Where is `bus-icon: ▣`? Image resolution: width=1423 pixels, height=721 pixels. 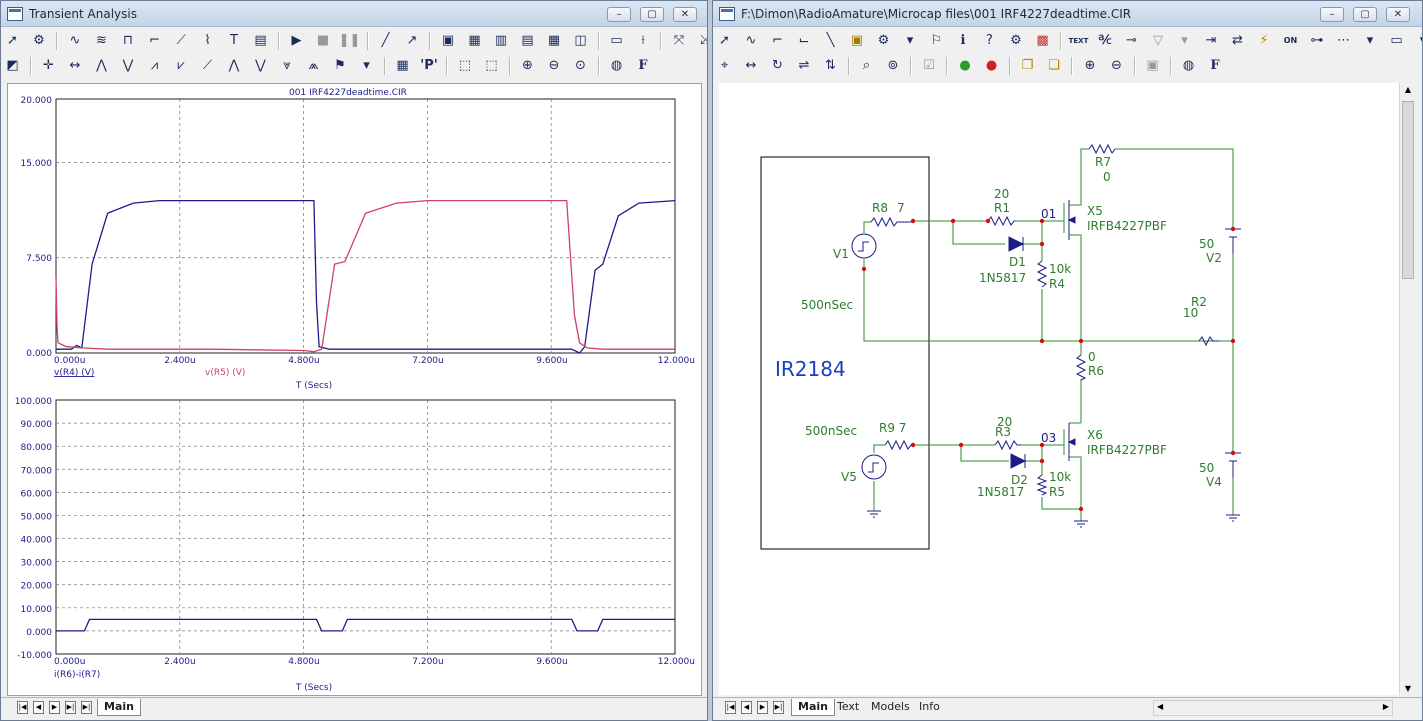 bus-icon: ▣ is located at coordinates (857, 41).